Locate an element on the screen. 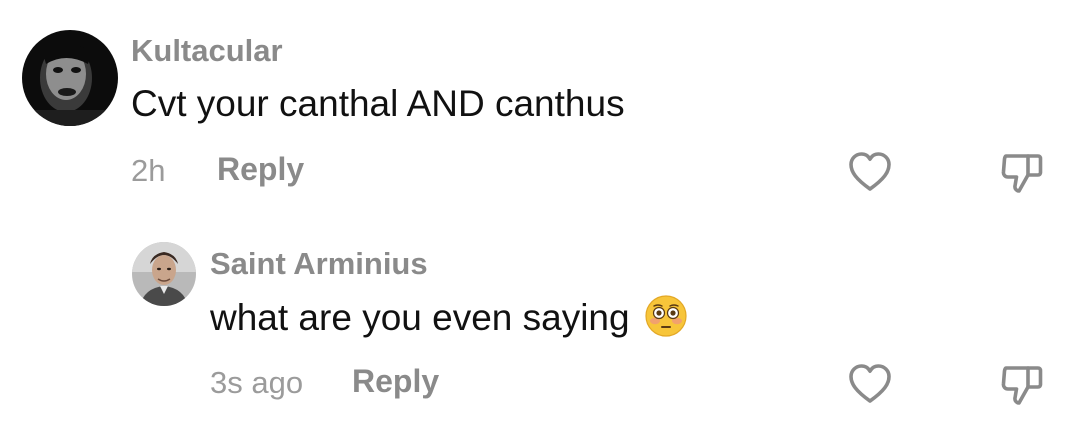  comment-text: Cvt your canthal AND canthus is located at coordinates (378, 103).